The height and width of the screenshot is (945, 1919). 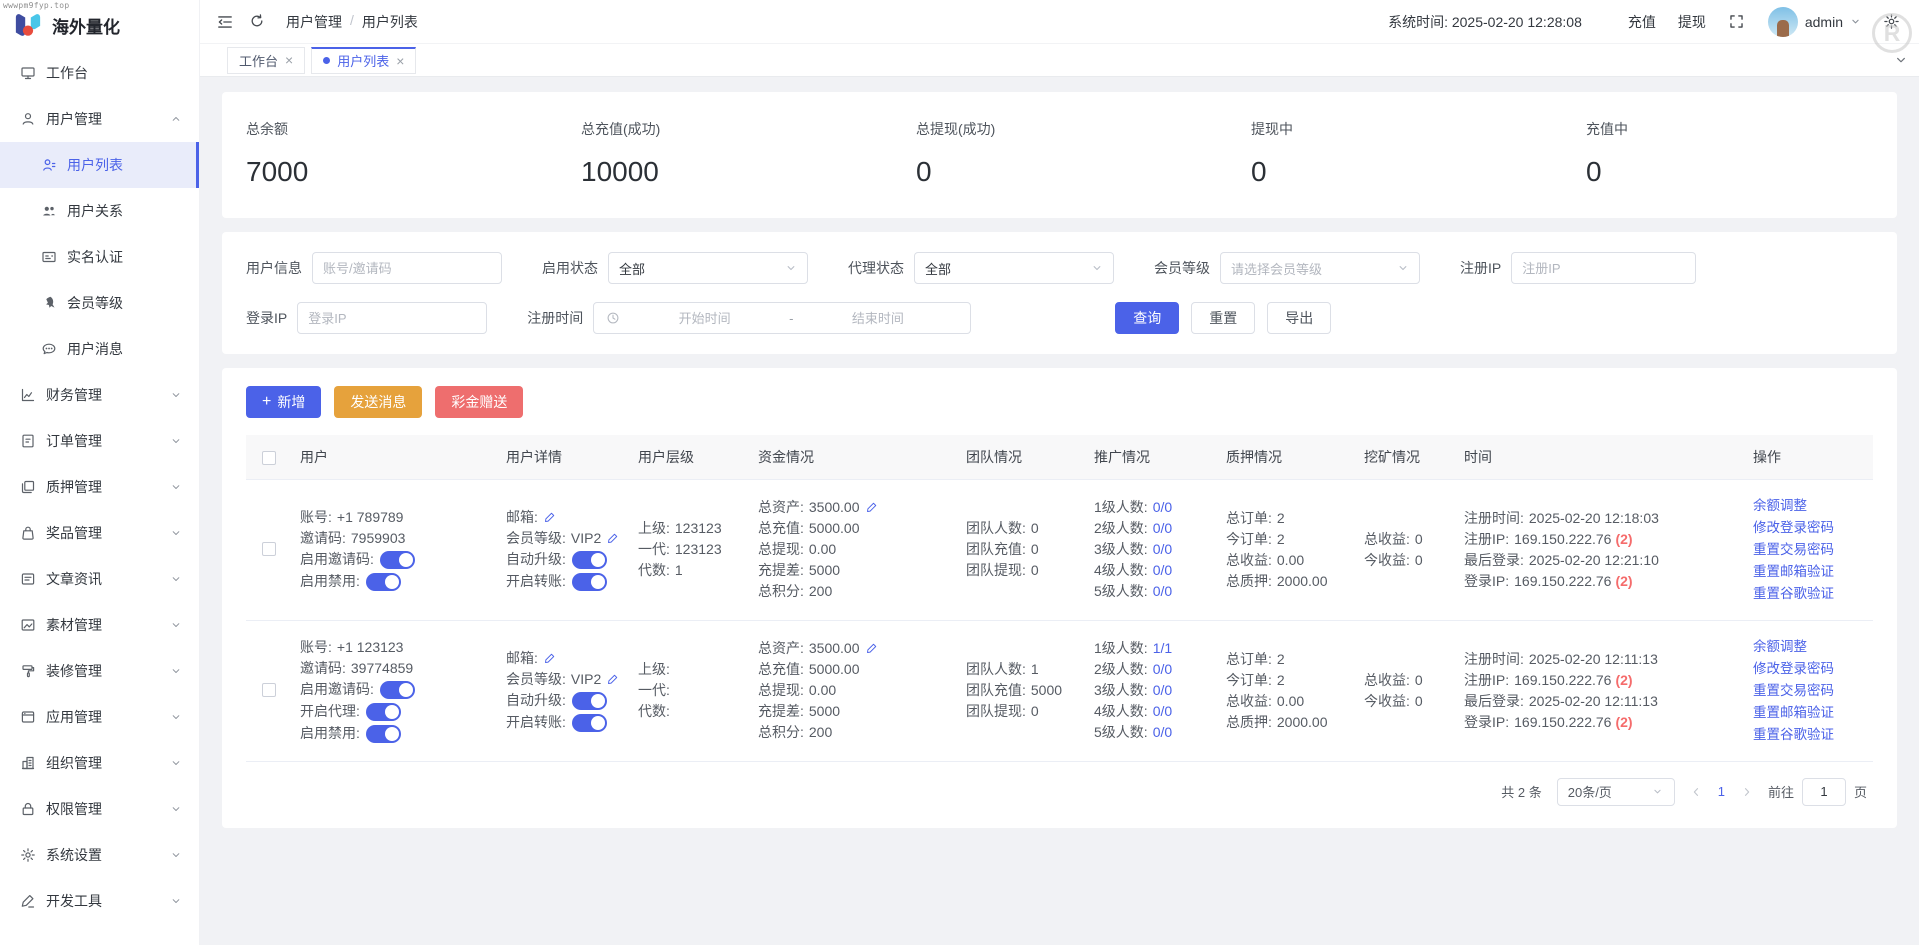 What do you see at coordinates (1737, 22) in the screenshot?
I see `fullscreen-icon` at bounding box center [1737, 22].